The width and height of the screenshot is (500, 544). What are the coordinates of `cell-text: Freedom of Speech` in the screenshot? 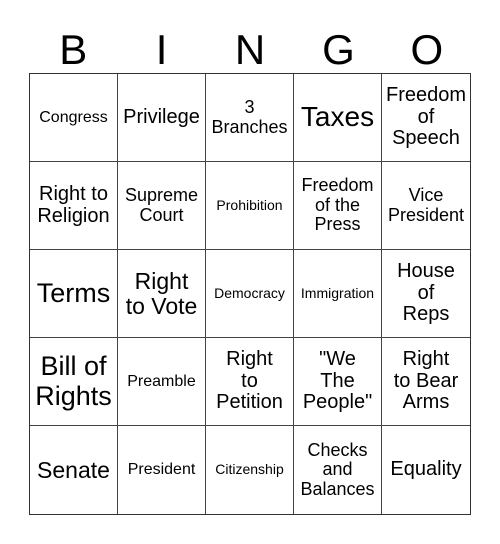 It's located at (426, 117).